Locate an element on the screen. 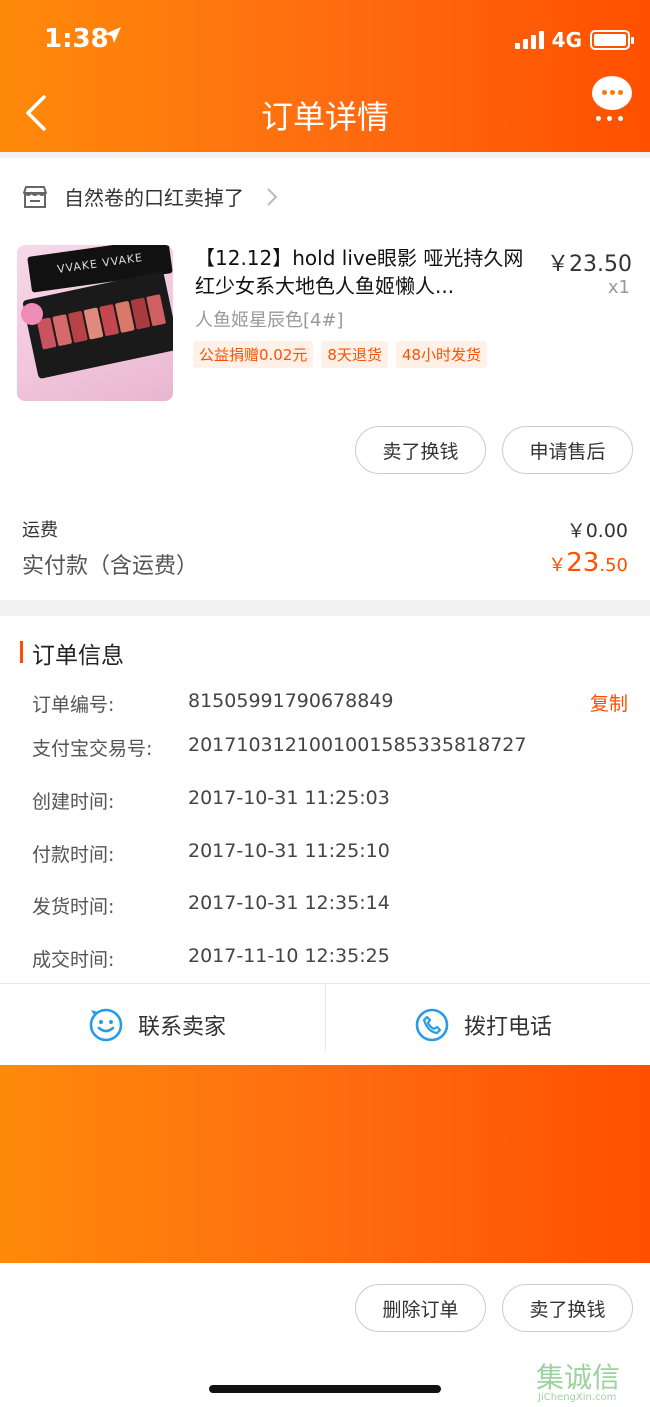 This screenshot has height=1407, width=650. info-row-created-time: 创建时间: 2017-10-31 11:25:03 is located at coordinates (211, 800).